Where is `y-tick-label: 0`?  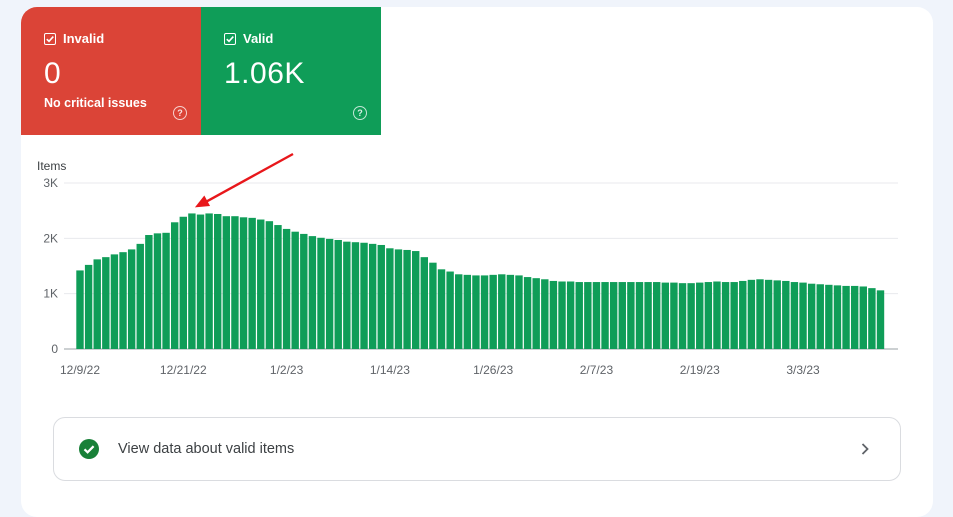
y-tick-label: 0 is located at coordinates (54, 349).